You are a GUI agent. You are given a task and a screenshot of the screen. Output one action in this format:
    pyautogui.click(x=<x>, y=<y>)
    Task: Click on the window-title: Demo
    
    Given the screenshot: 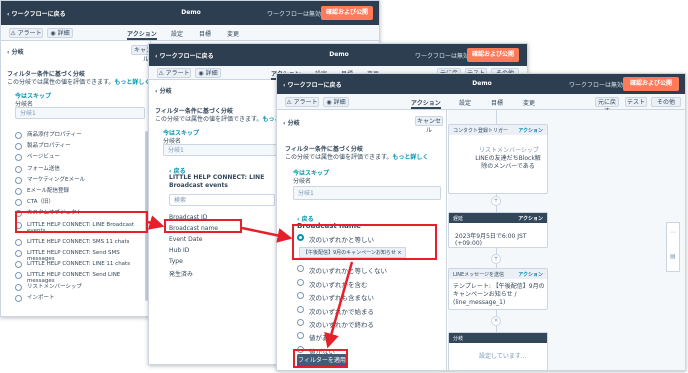 What is the action you would take?
    pyautogui.click(x=482, y=83)
    